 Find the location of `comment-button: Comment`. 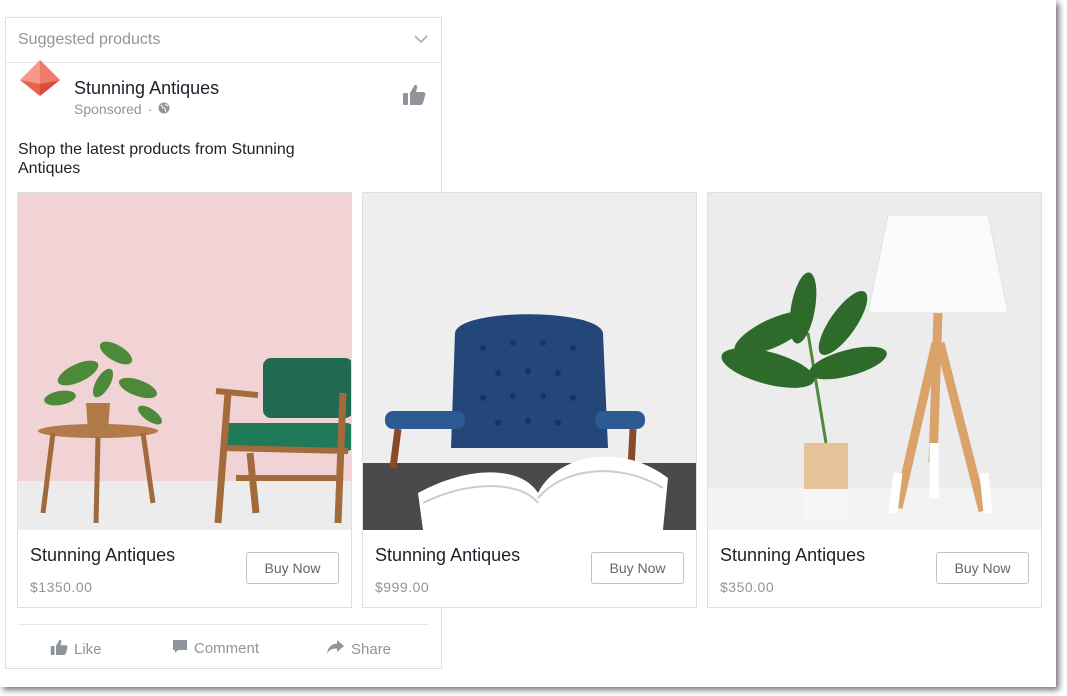

comment-button: Comment is located at coordinates (215, 648).